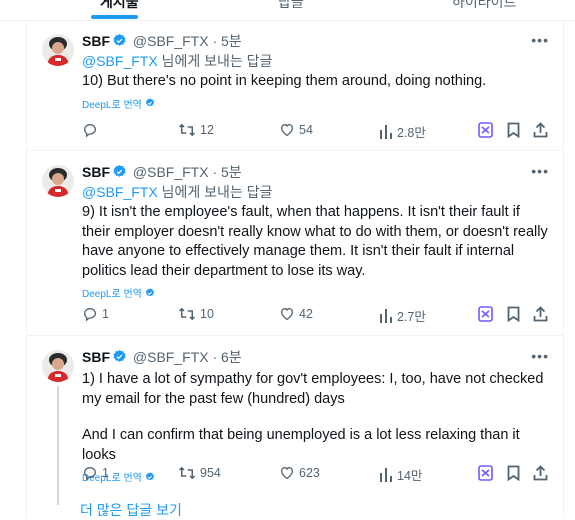 The image size is (575, 520). Describe the element at coordinates (306, 314) in the screenshot. I see `like-count: 42` at that location.